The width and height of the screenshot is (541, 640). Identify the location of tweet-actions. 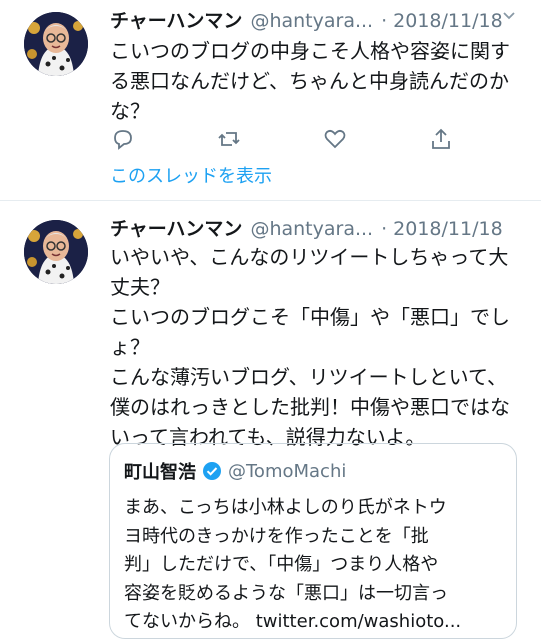
(280, 141).